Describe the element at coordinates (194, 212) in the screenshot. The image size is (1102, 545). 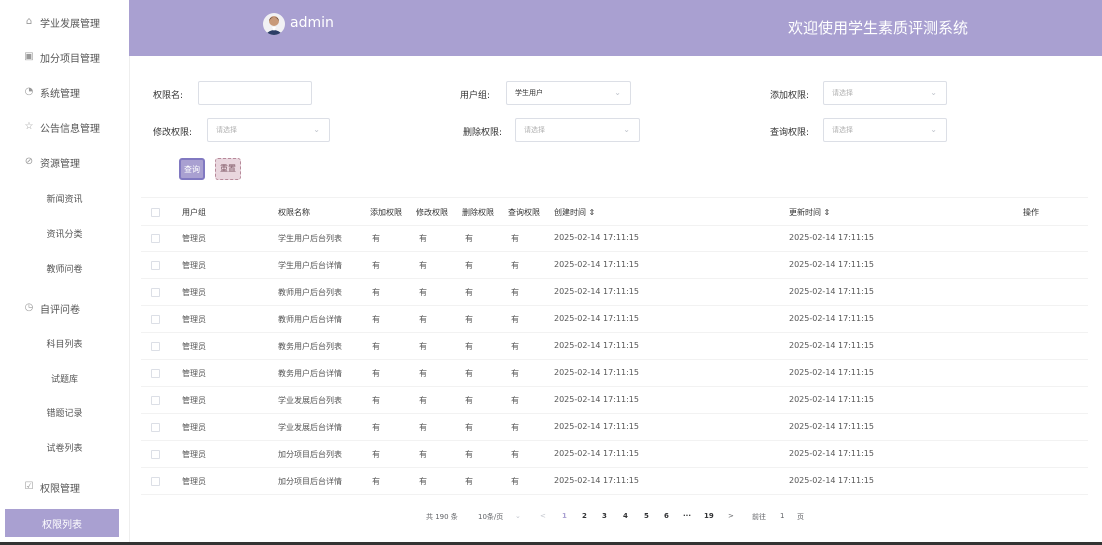
I see `col-header-group: 用户组` at that location.